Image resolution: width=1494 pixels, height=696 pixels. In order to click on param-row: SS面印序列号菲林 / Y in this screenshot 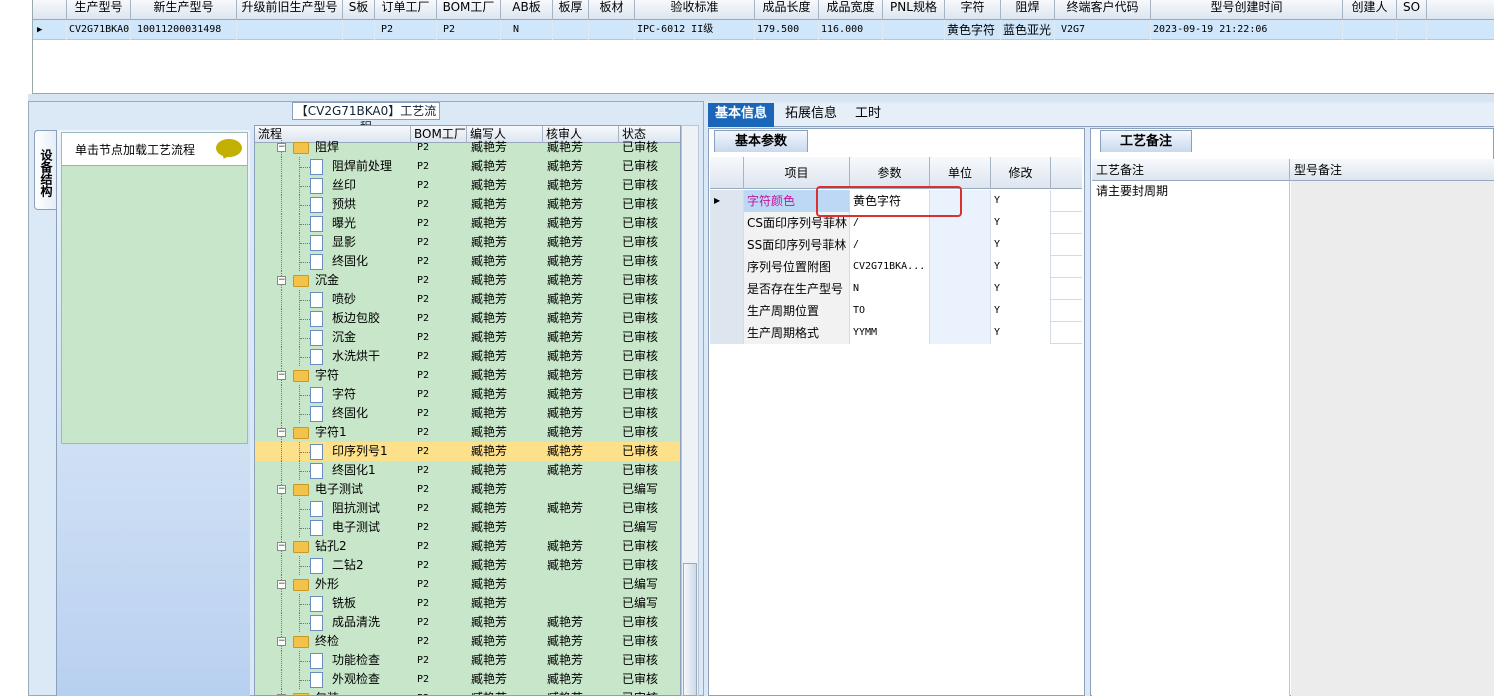, I will do `click(896, 245)`.